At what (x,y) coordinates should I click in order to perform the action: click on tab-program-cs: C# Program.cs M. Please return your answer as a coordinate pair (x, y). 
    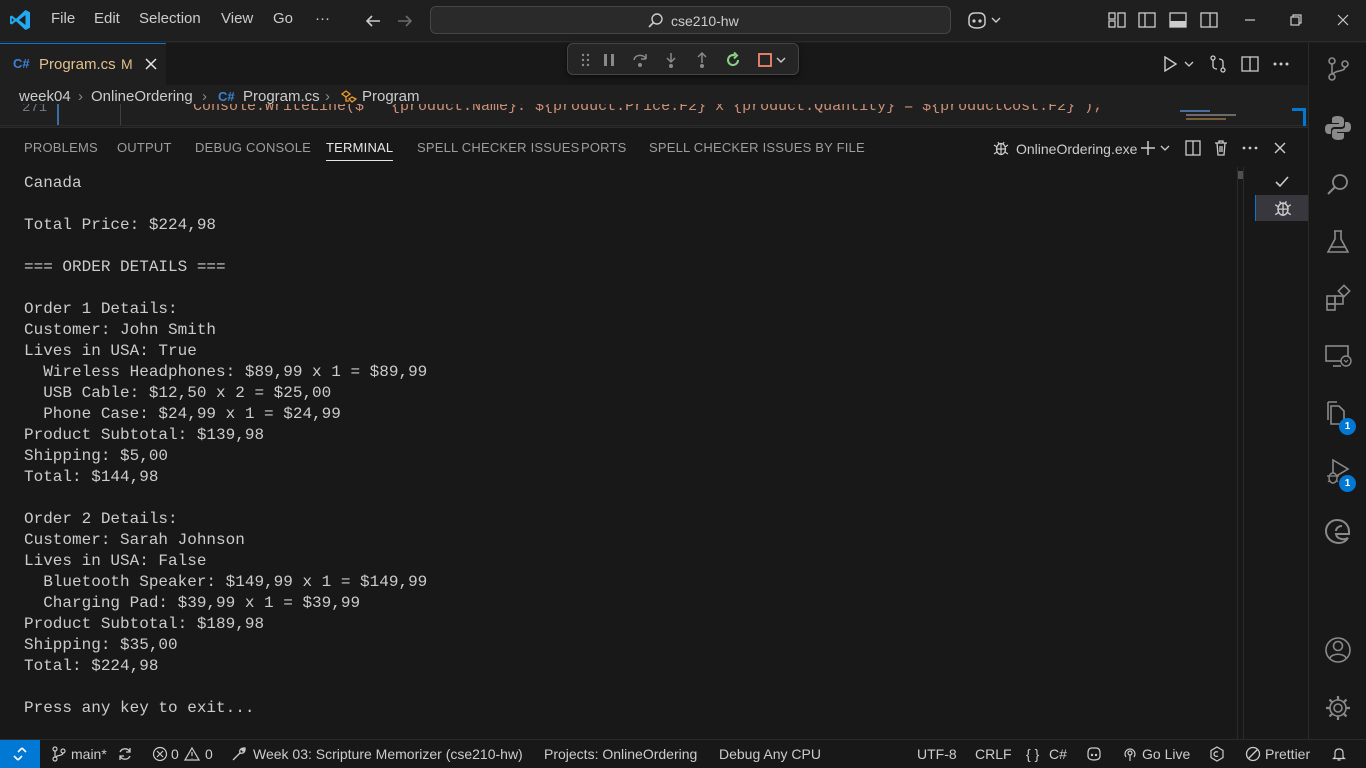
    Looking at the image, I should click on (83, 64).